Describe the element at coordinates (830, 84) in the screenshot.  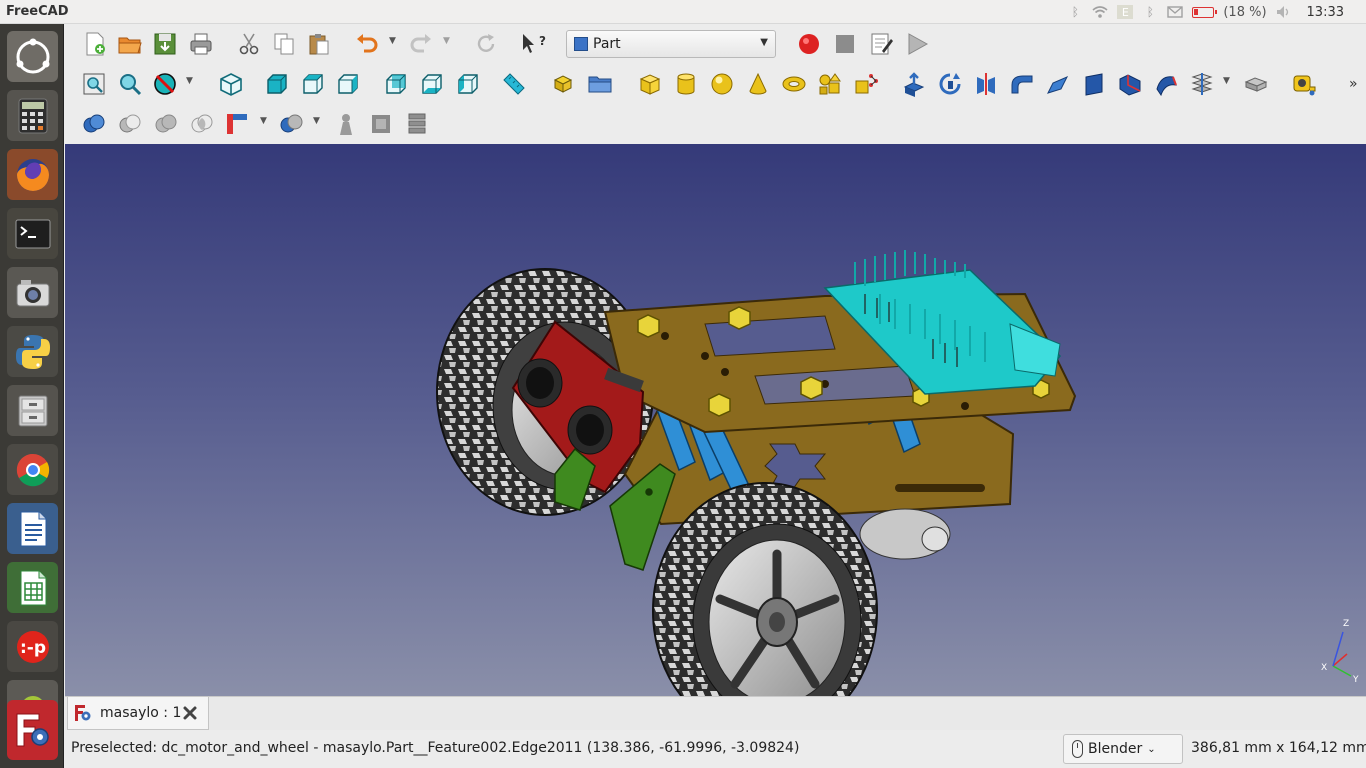
I see `primitives-icon` at that location.